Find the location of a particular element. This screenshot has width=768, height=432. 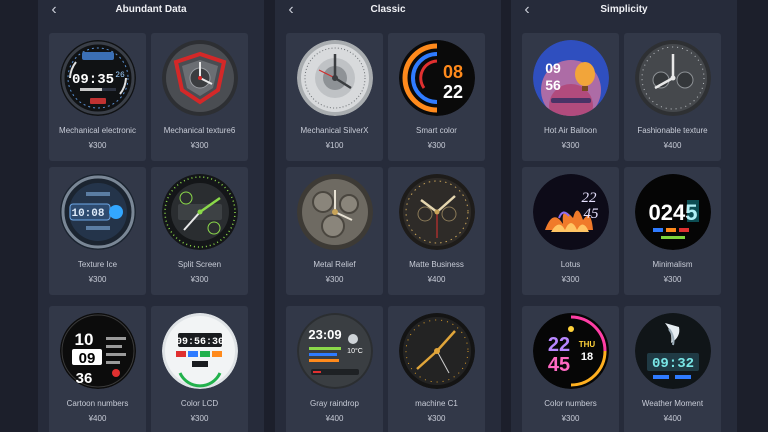

face-day: THU is located at coordinates (587, 344).